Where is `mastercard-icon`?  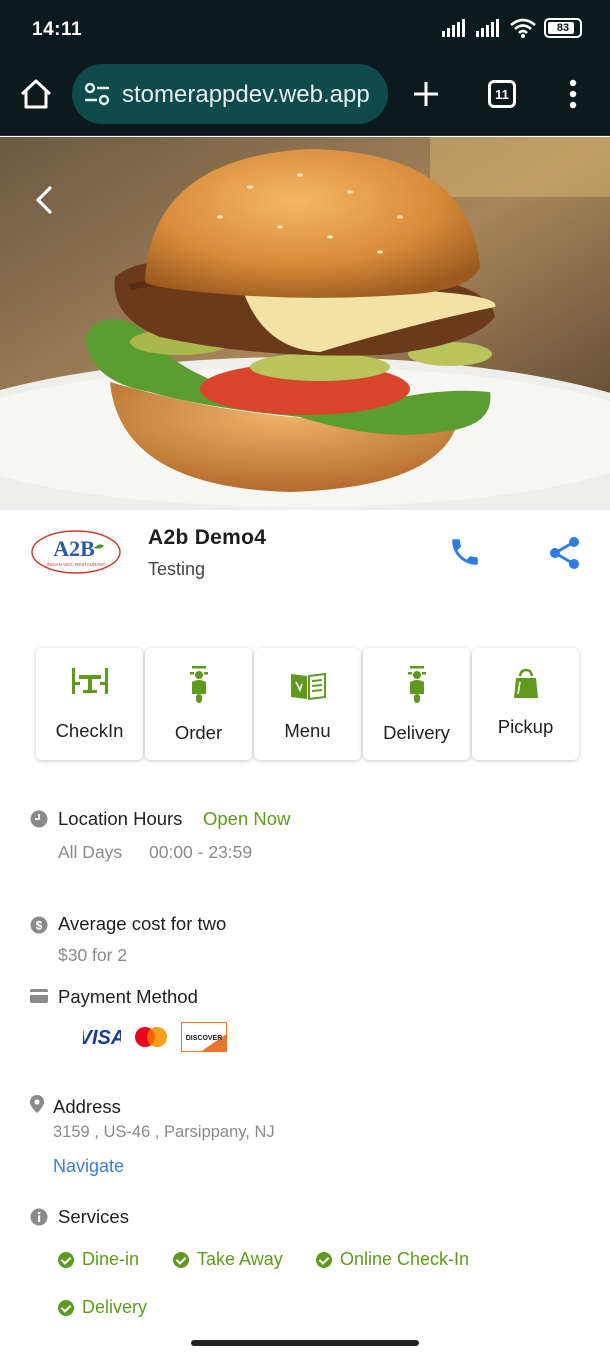 mastercard-icon is located at coordinates (151, 1037).